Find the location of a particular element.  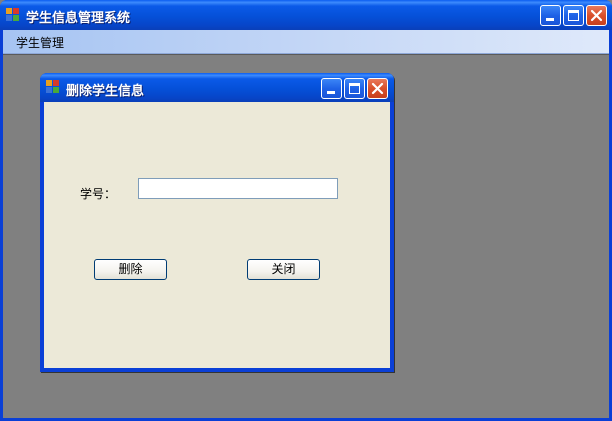

menu-item-student-management: 学生管理 is located at coordinates (40, 42).